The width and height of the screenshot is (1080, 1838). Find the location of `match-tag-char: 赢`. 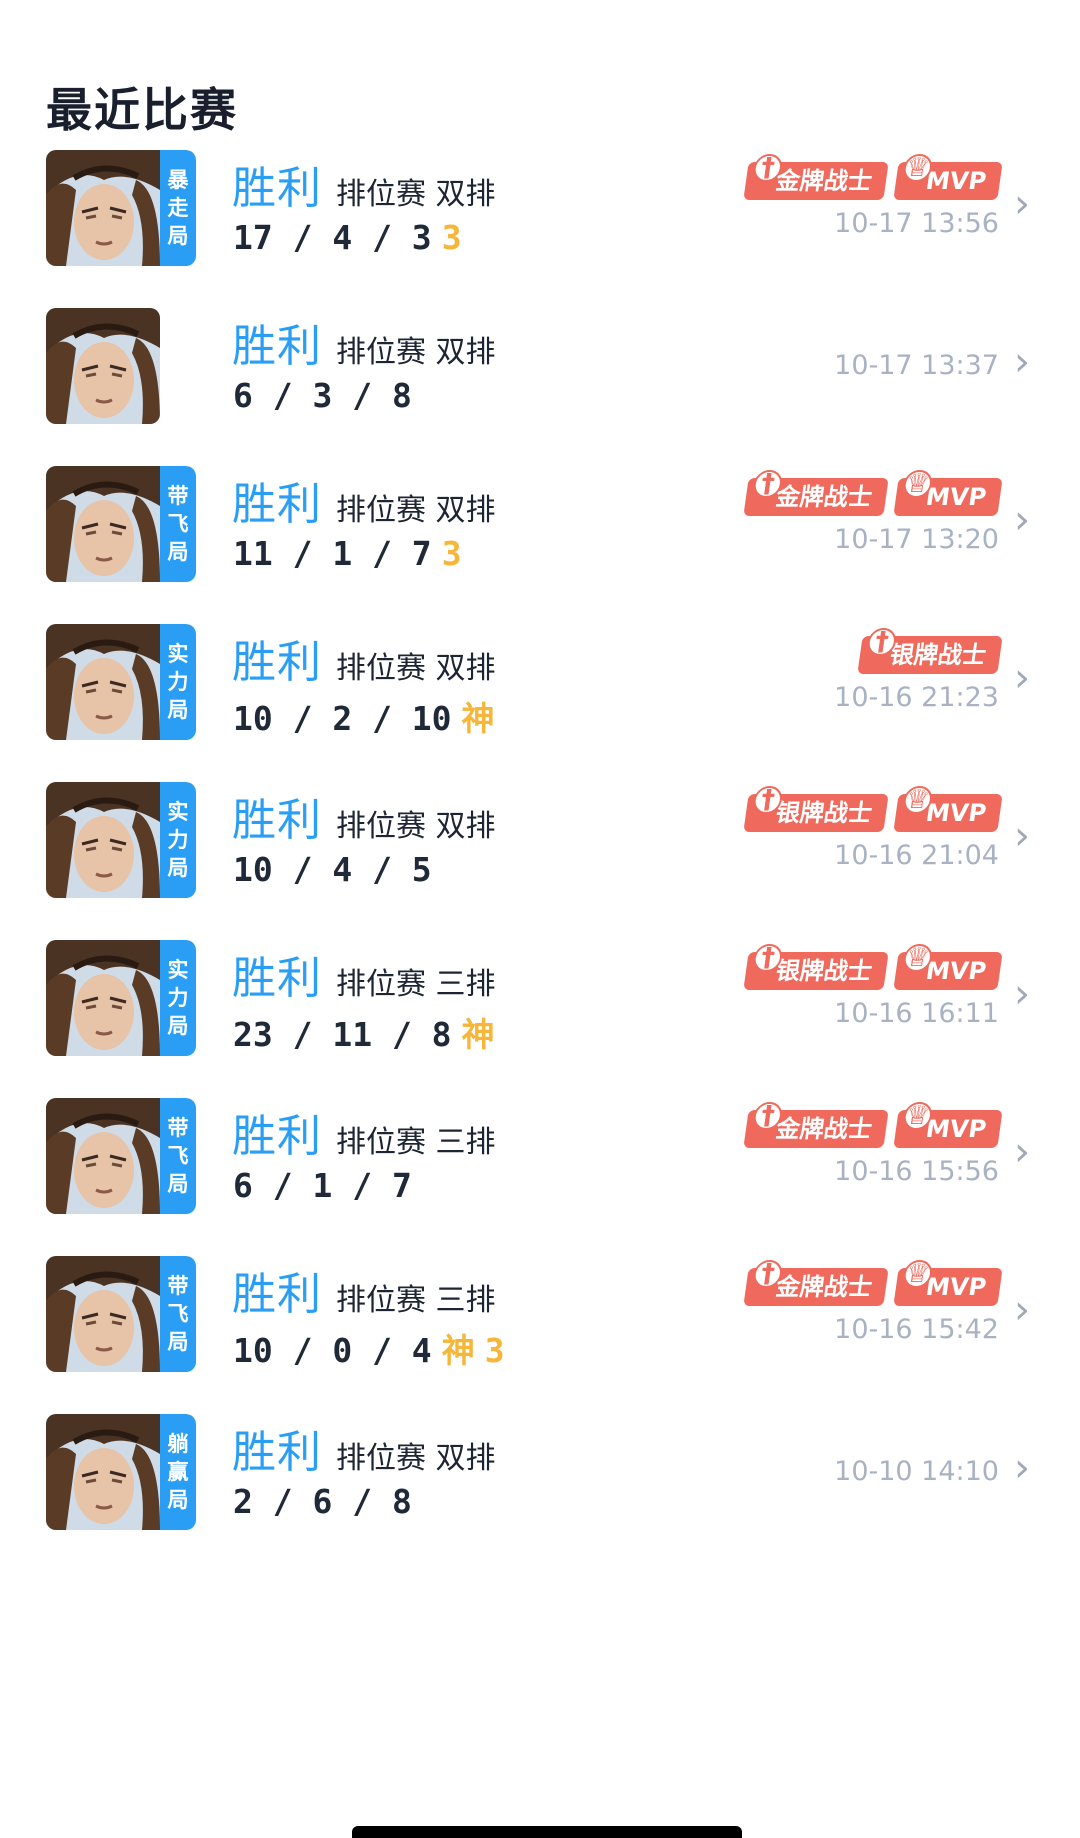

match-tag-char: 赢 is located at coordinates (178, 1472).